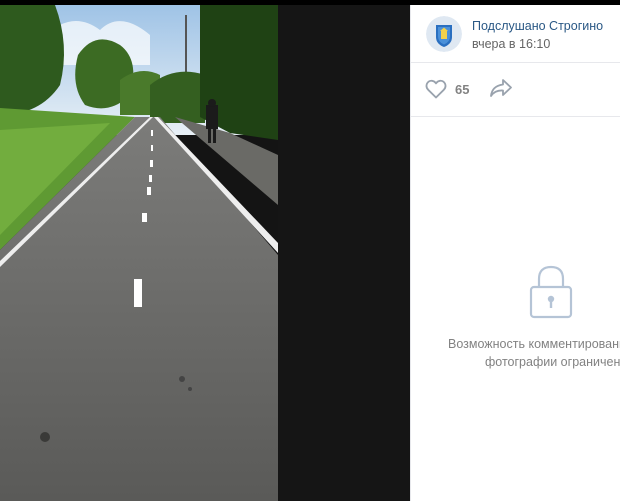  What do you see at coordinates (436, 89) in the screenshot?
I see `heart-icon` at bounding box center [436, 89].